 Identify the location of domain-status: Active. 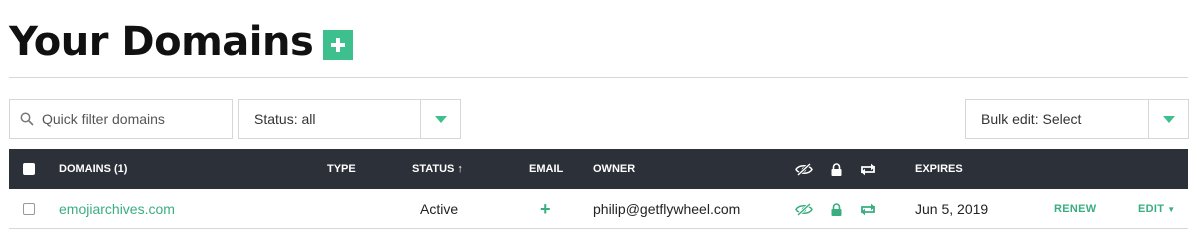
(439, 209).